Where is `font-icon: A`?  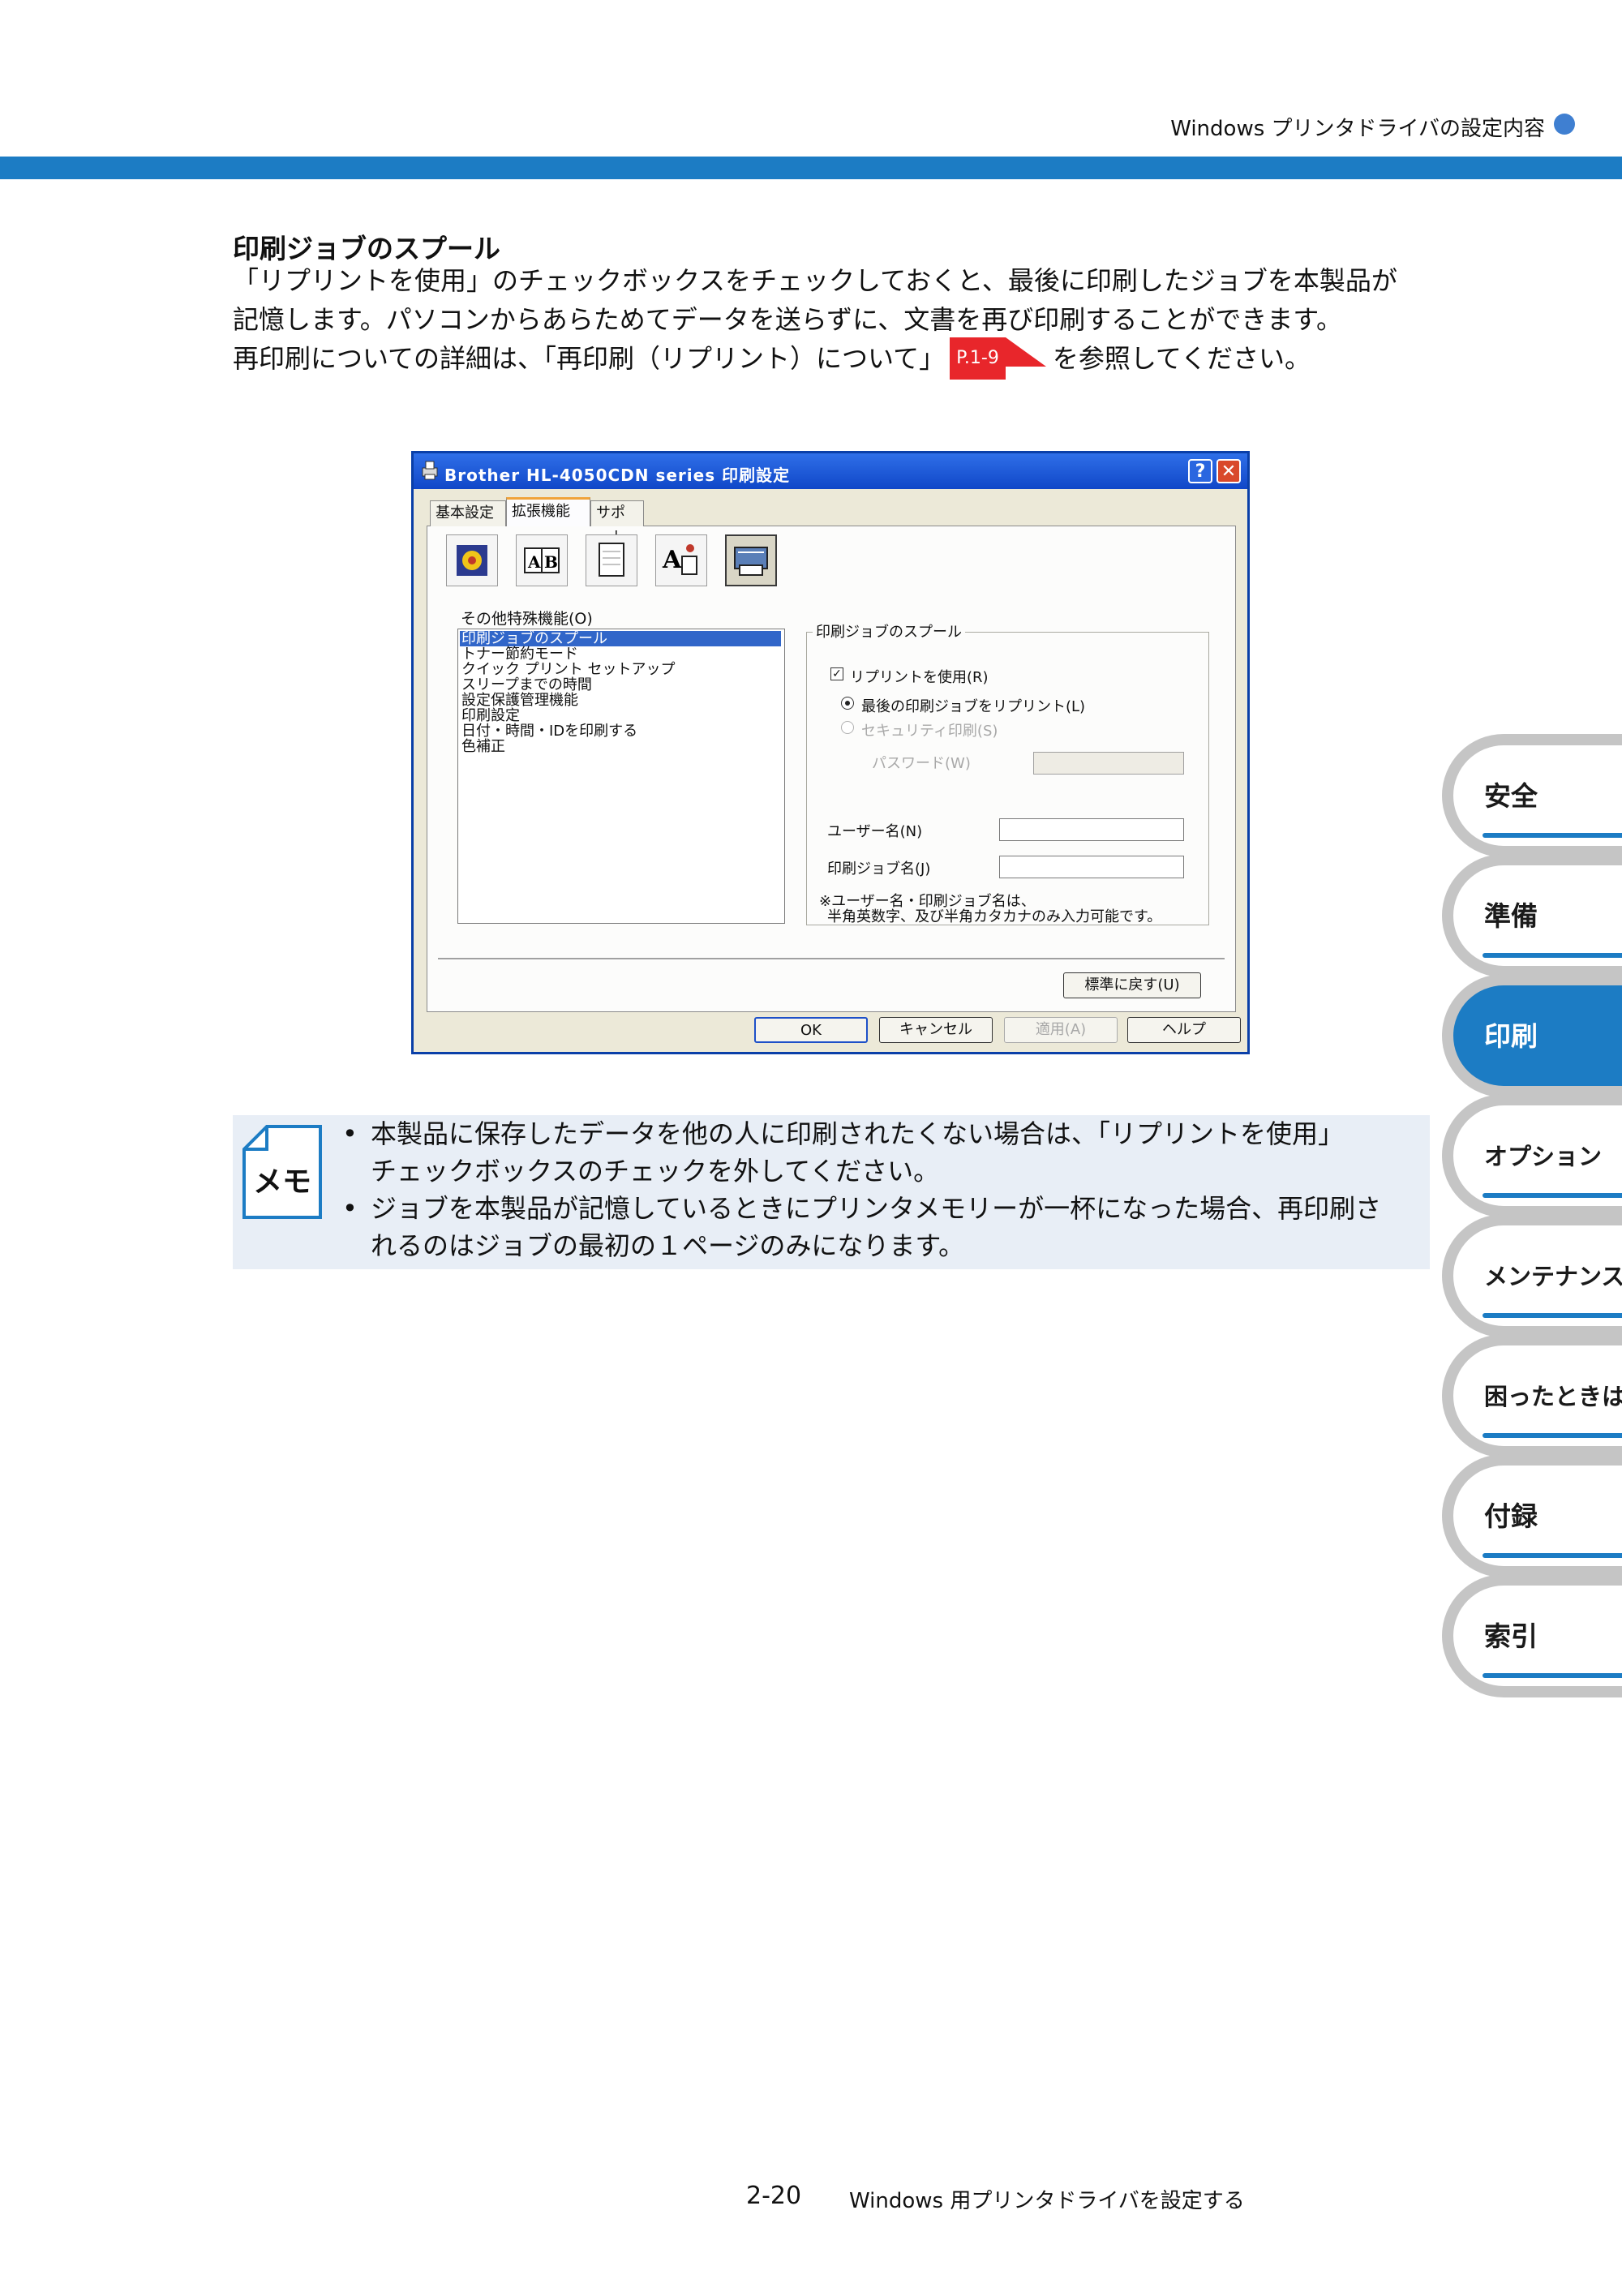 font-icon: A is located at coordinates (681, 560).